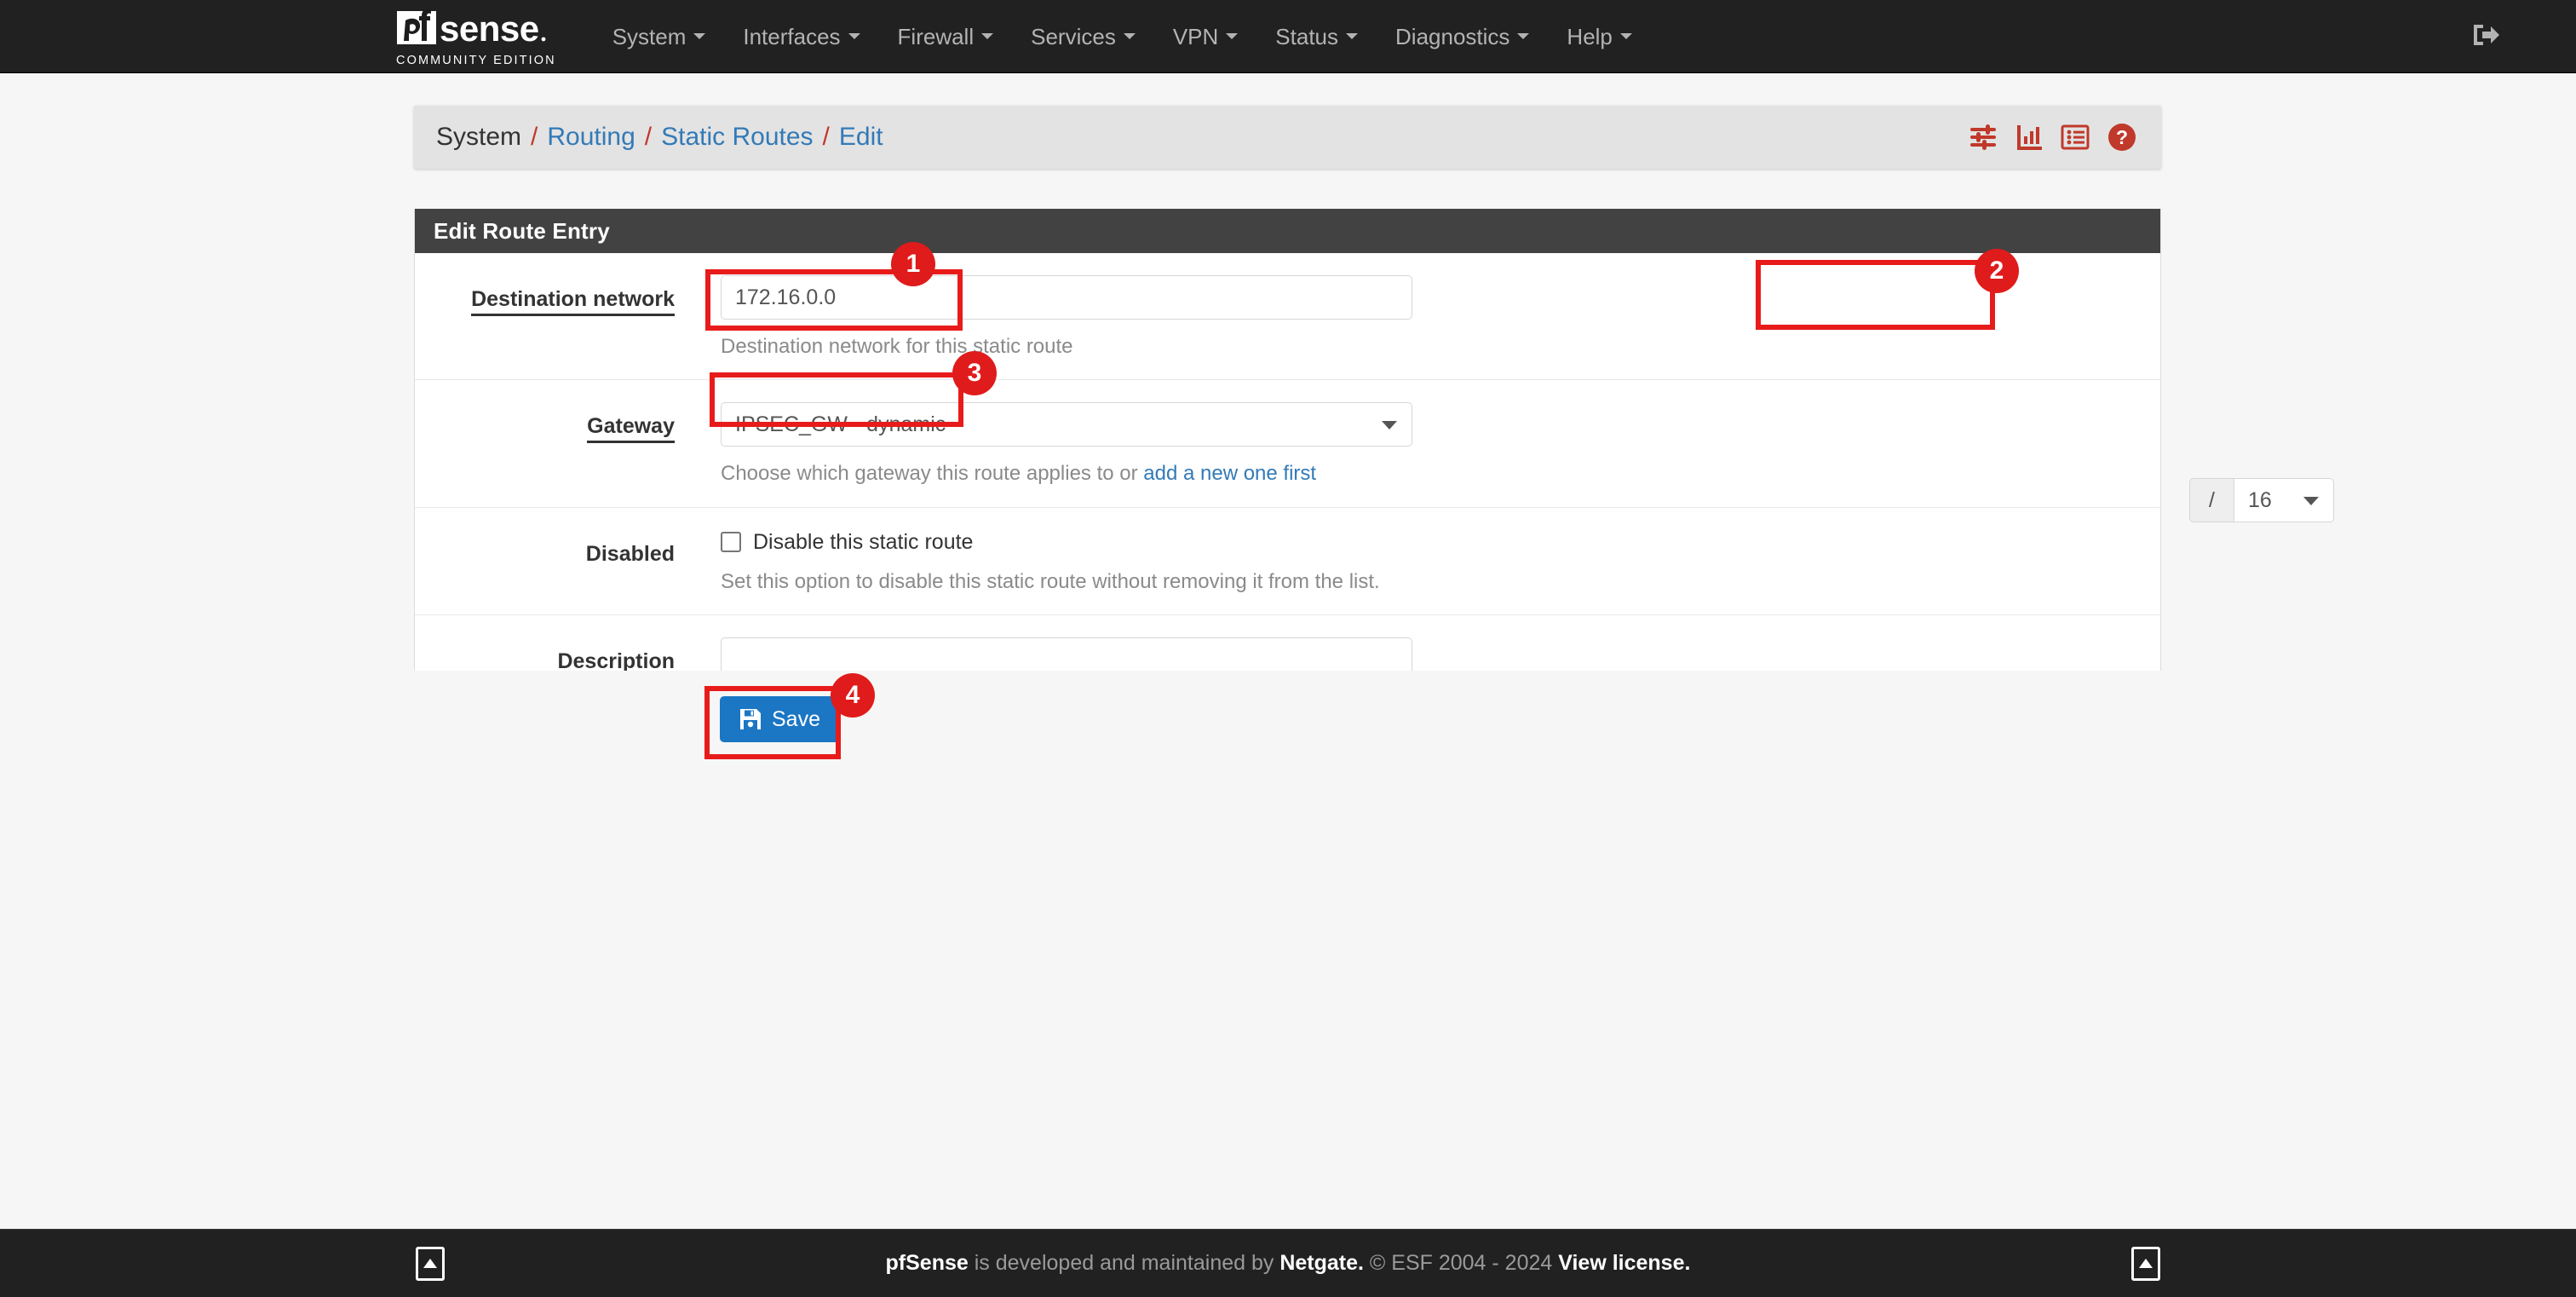  I want to click on add-gateway-link: add a new one first, so click(1230, 473).